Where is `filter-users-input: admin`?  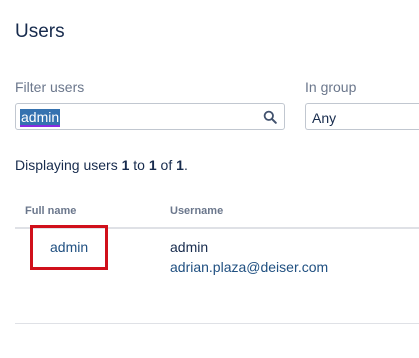 filter-users-input: admin is located at coordinates (150, 116).